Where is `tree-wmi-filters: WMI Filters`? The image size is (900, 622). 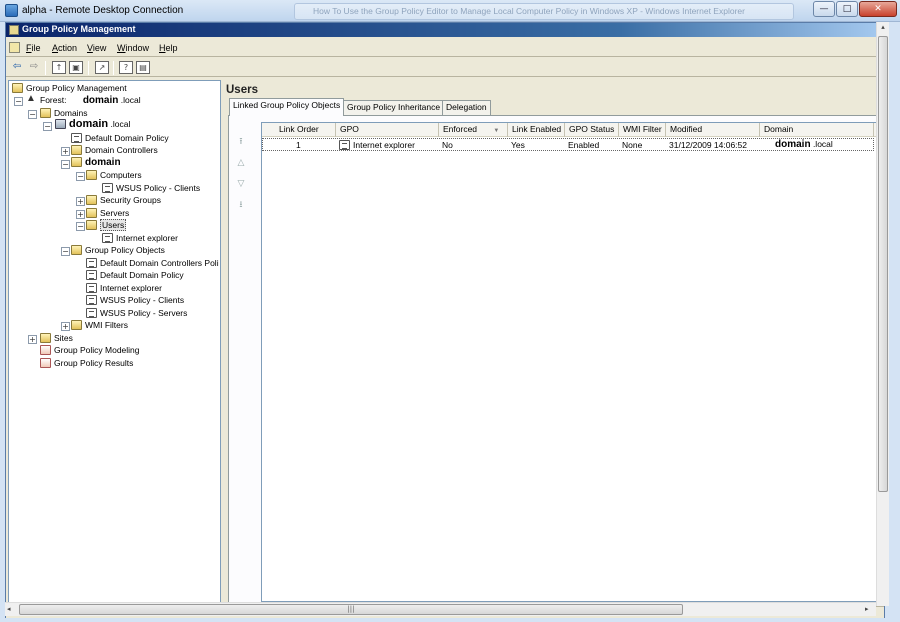
tree-wmi-filters: WMI Filters is located at coordinates (99, 326).